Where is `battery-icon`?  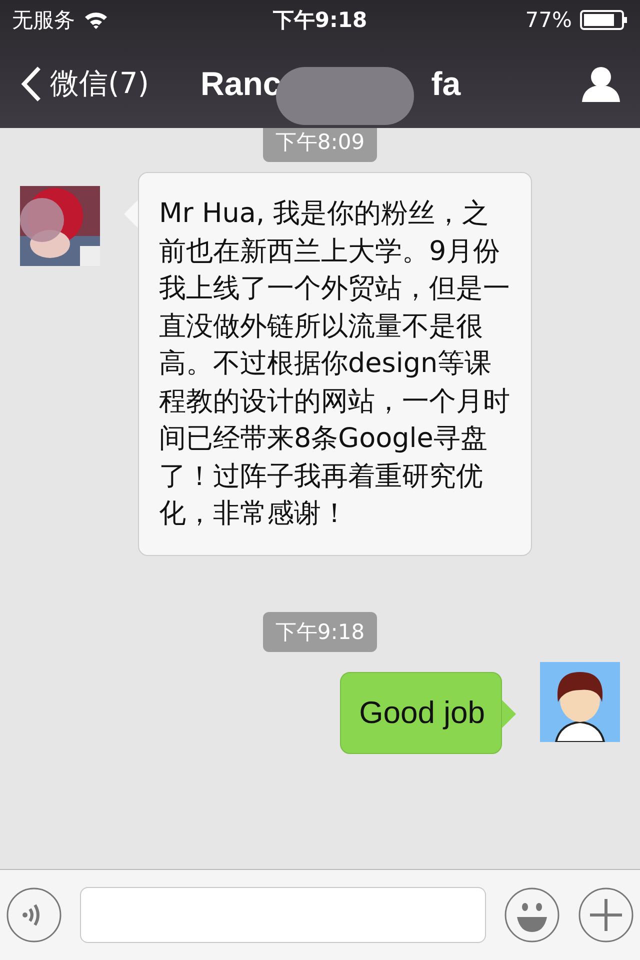 battery-icon is located at coordinates (604, 20).